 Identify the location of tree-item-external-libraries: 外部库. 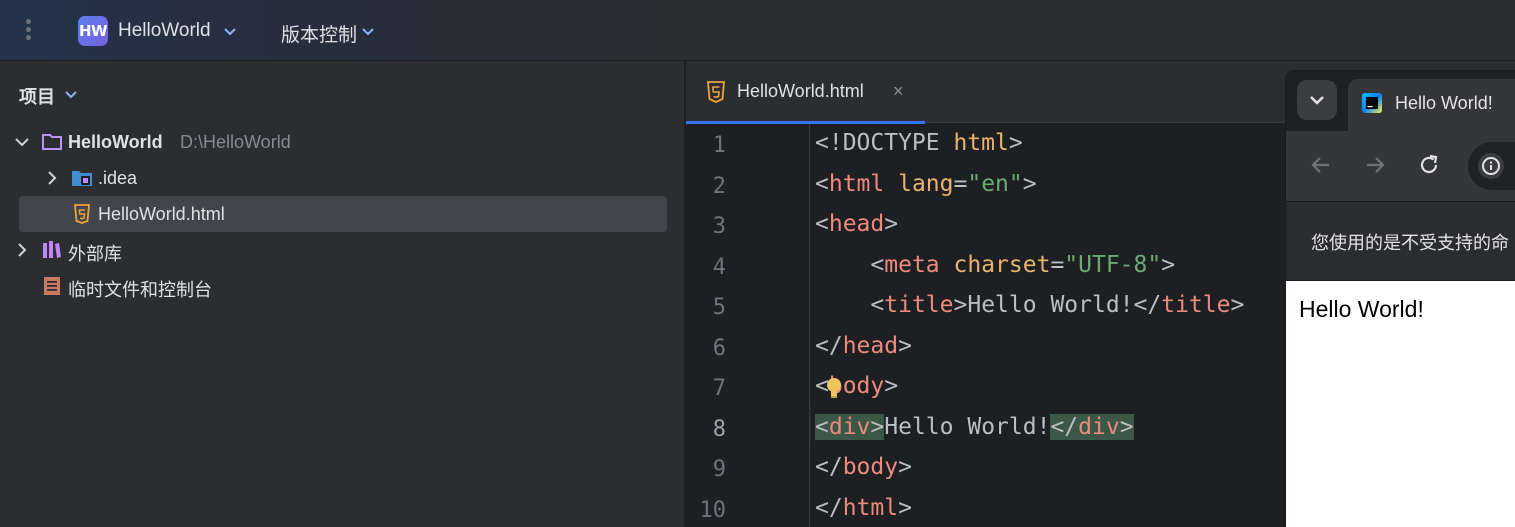
(342, 250).